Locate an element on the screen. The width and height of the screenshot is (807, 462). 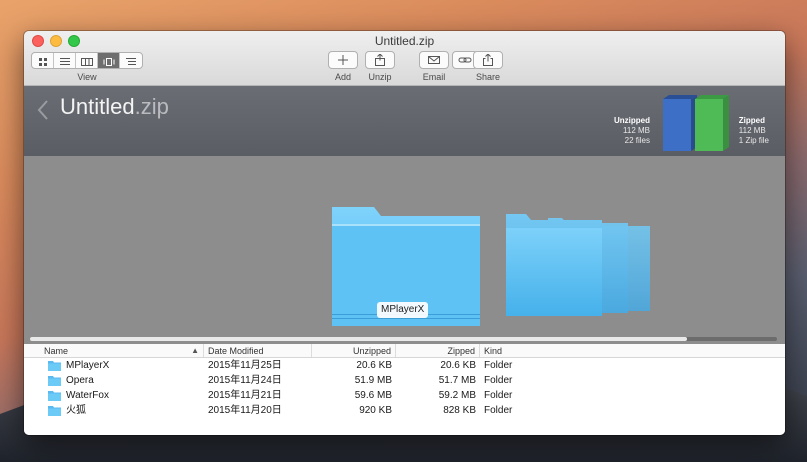
zipped-count: 1 Zip file is located at coordinates (753, 140).